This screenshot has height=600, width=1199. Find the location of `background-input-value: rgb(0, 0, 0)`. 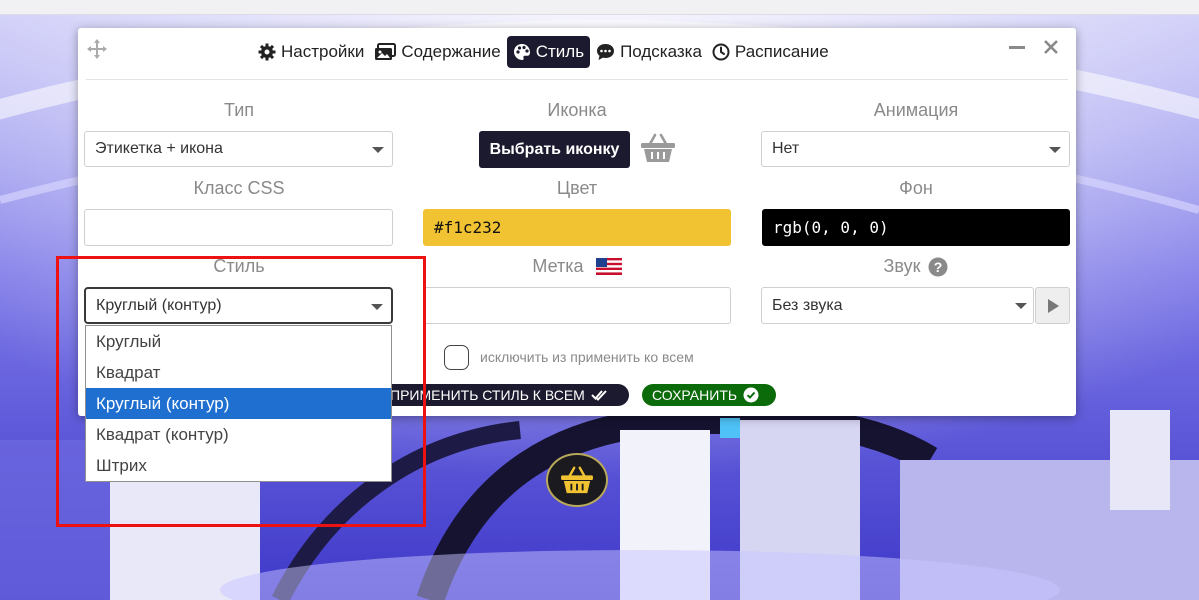

background-input-value: rgb(0, 0, 0) is located at coordinates (831, 227).